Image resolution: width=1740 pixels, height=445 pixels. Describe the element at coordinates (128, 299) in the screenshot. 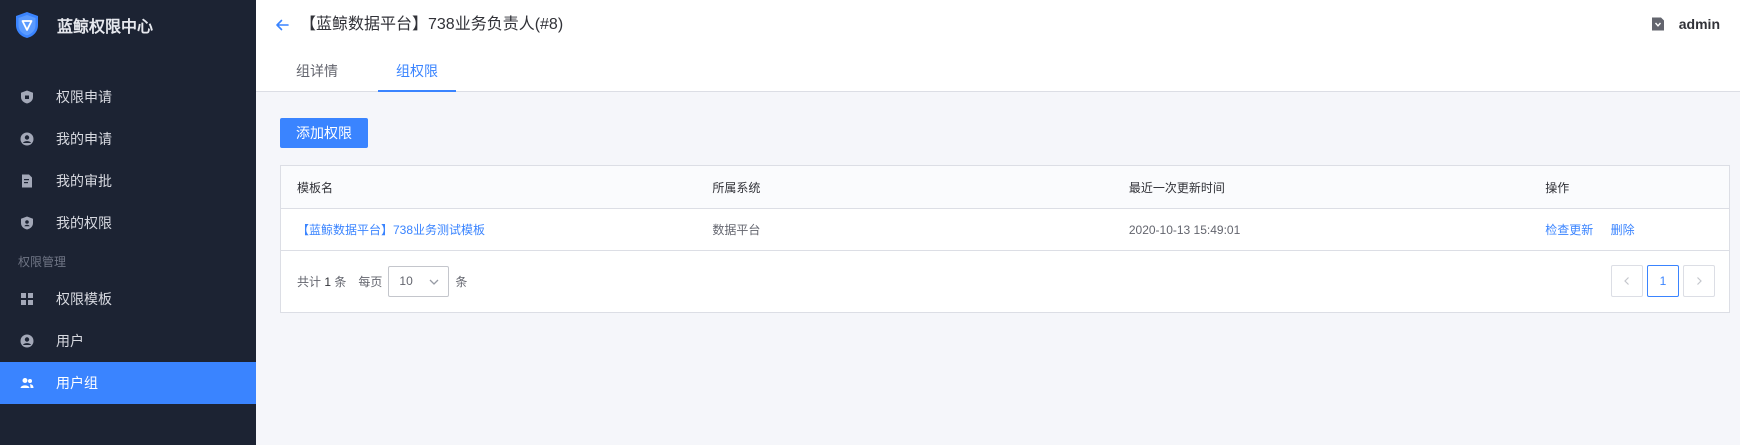

I see `sidebar-item-templates: 权限模板` at that location.